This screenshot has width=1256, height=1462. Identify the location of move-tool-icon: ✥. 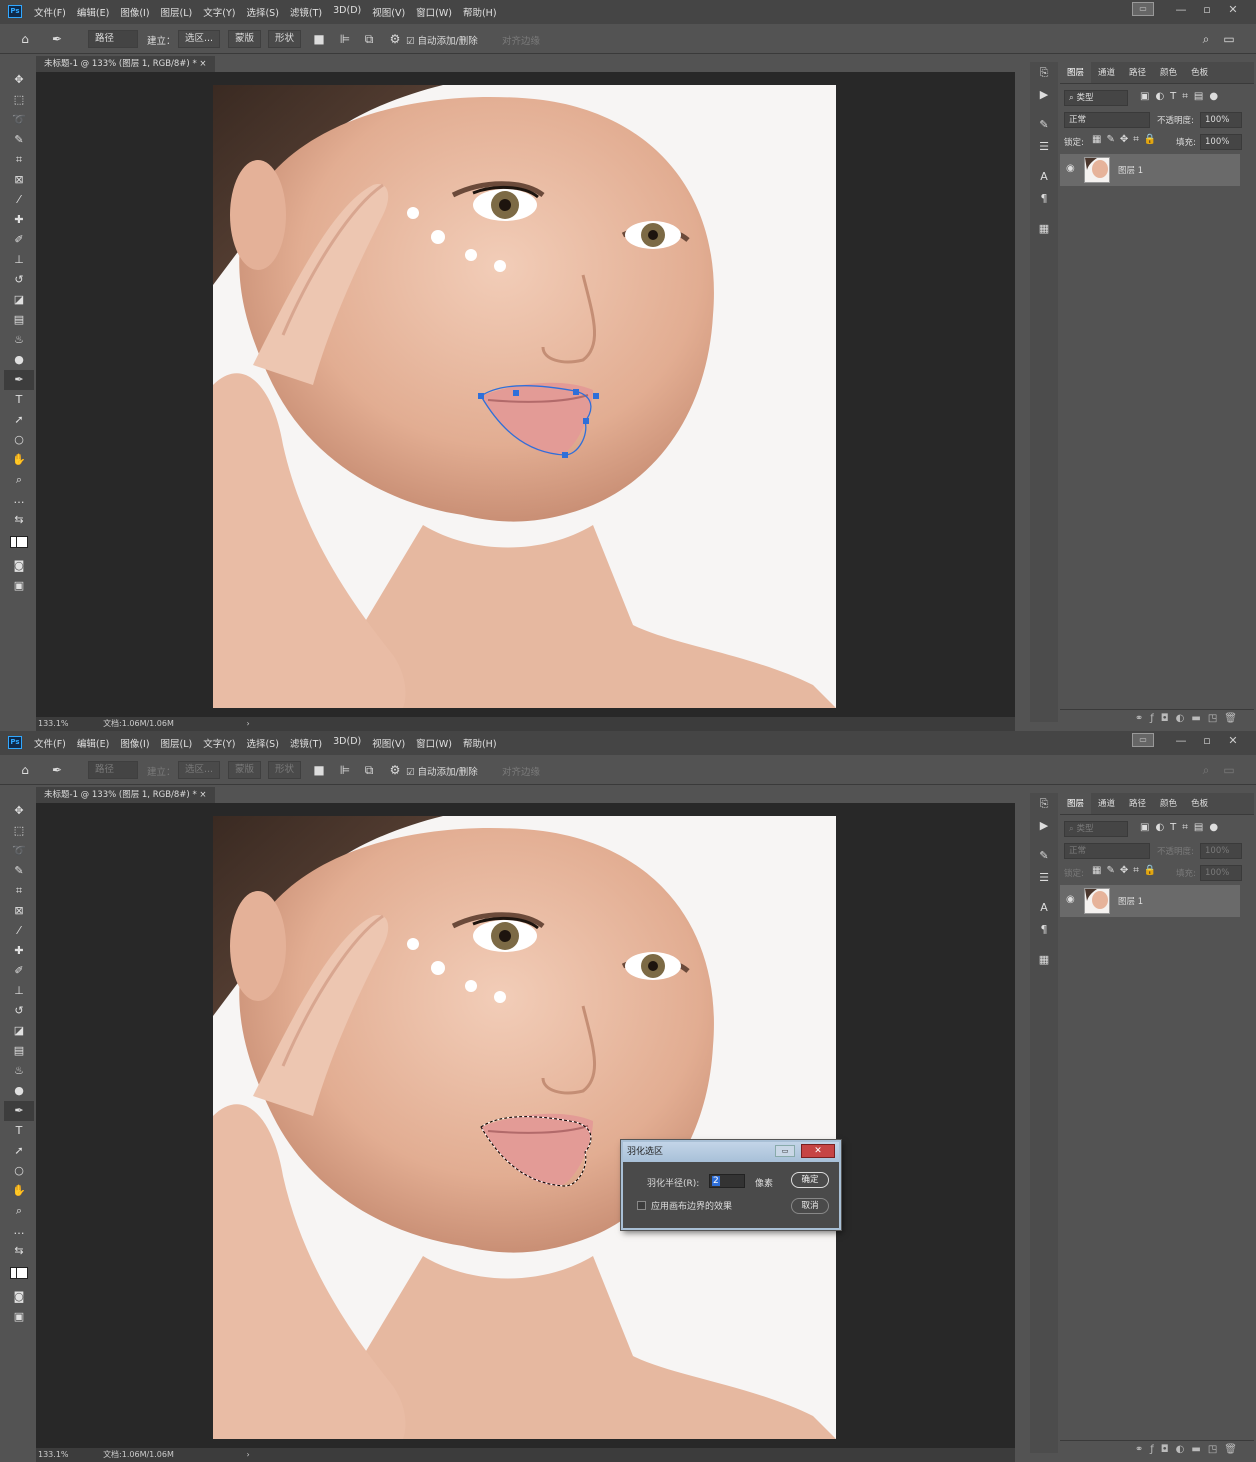
(19, 80).